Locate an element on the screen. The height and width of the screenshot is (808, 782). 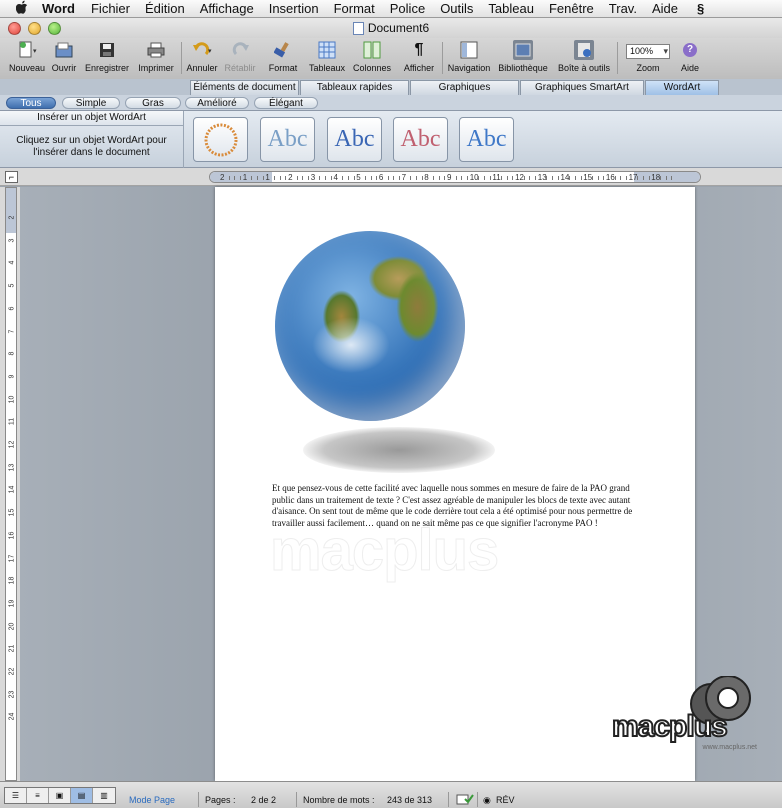
help-label: Aide is located at coordinates (689, 68).